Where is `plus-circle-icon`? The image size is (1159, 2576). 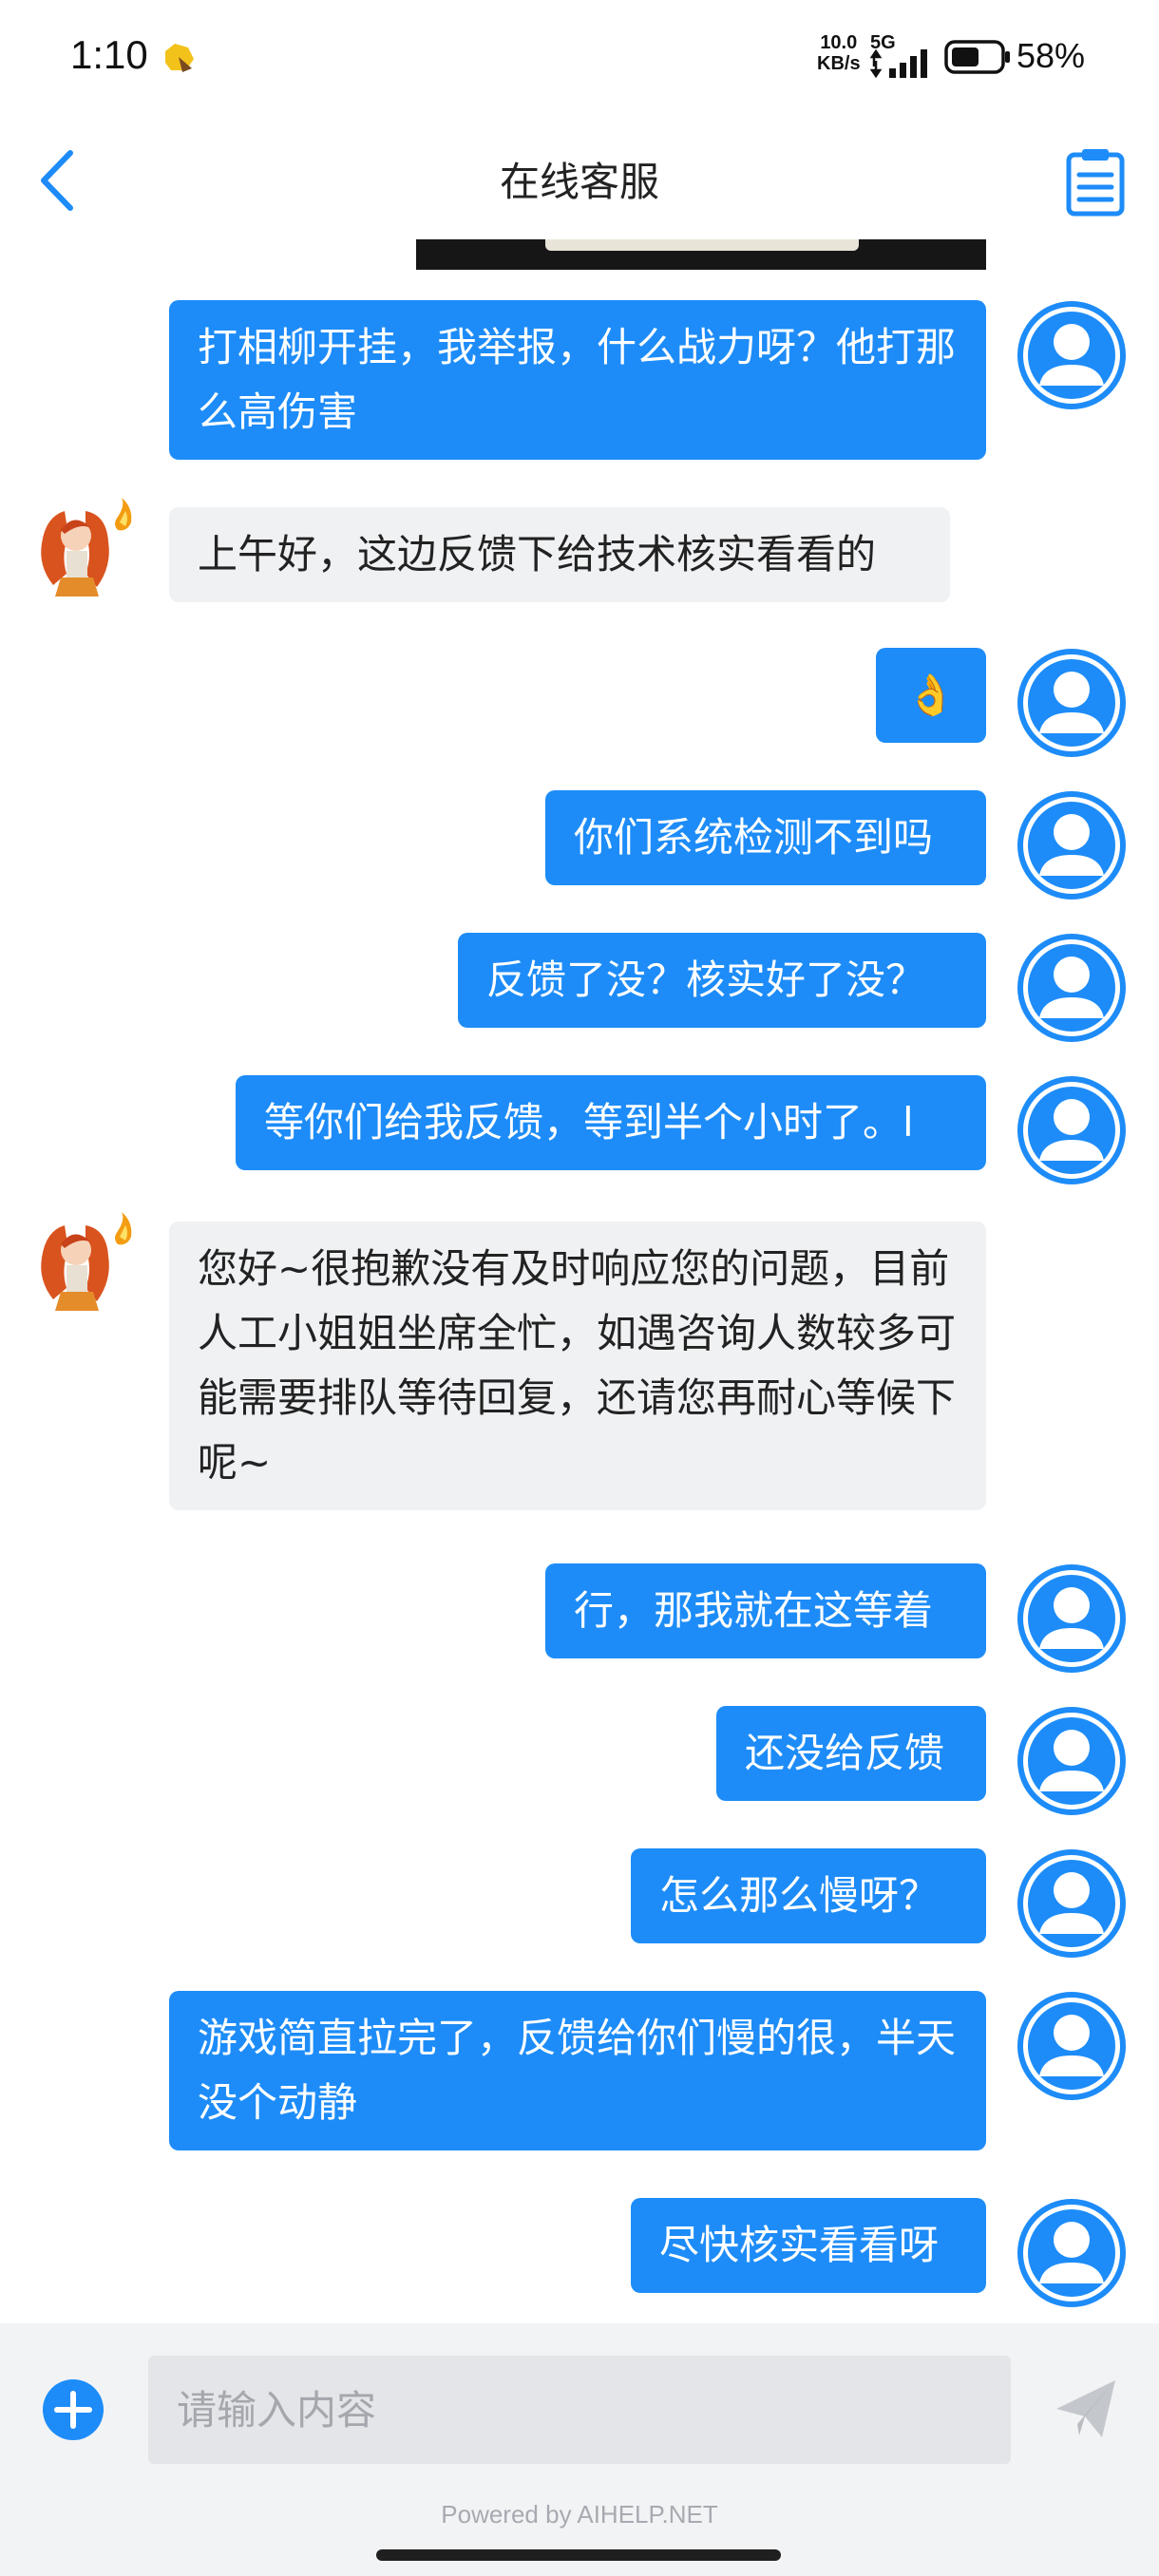 plus-circle-icon is located at coordinates (73, 2409).